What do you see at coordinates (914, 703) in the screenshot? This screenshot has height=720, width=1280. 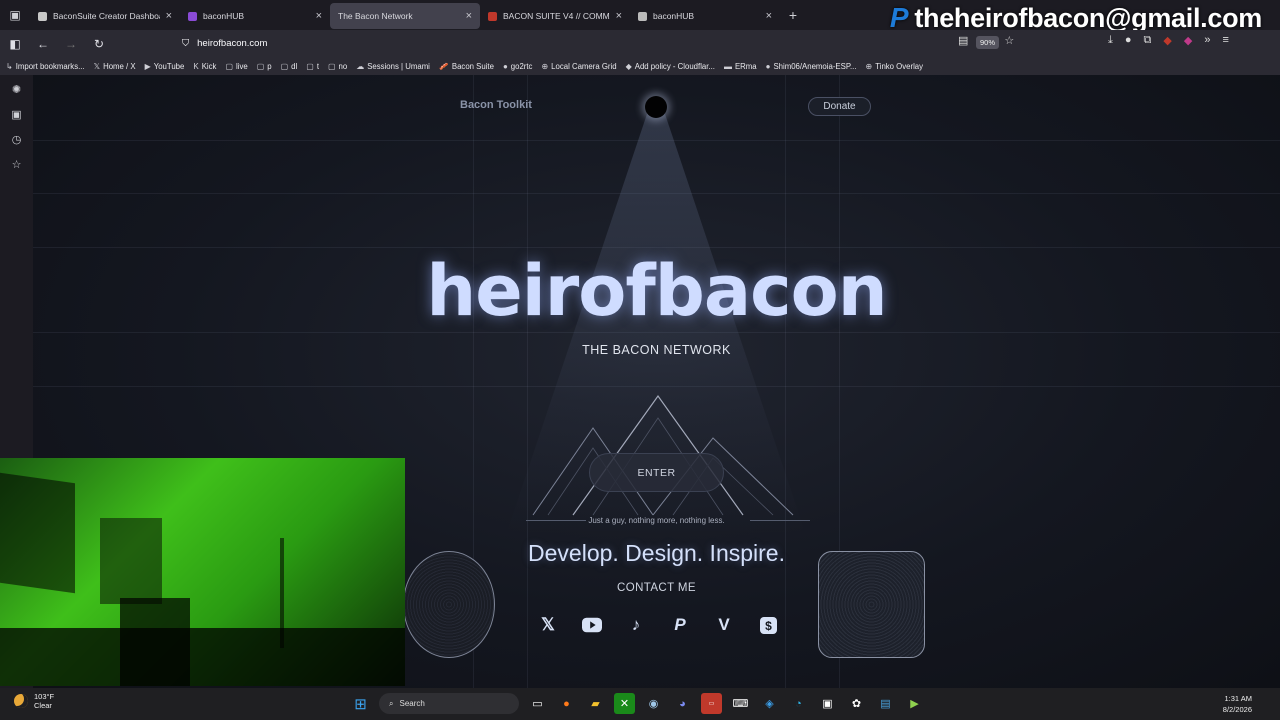 I see `app-icon: ▶` at bounding box center [914, 703].